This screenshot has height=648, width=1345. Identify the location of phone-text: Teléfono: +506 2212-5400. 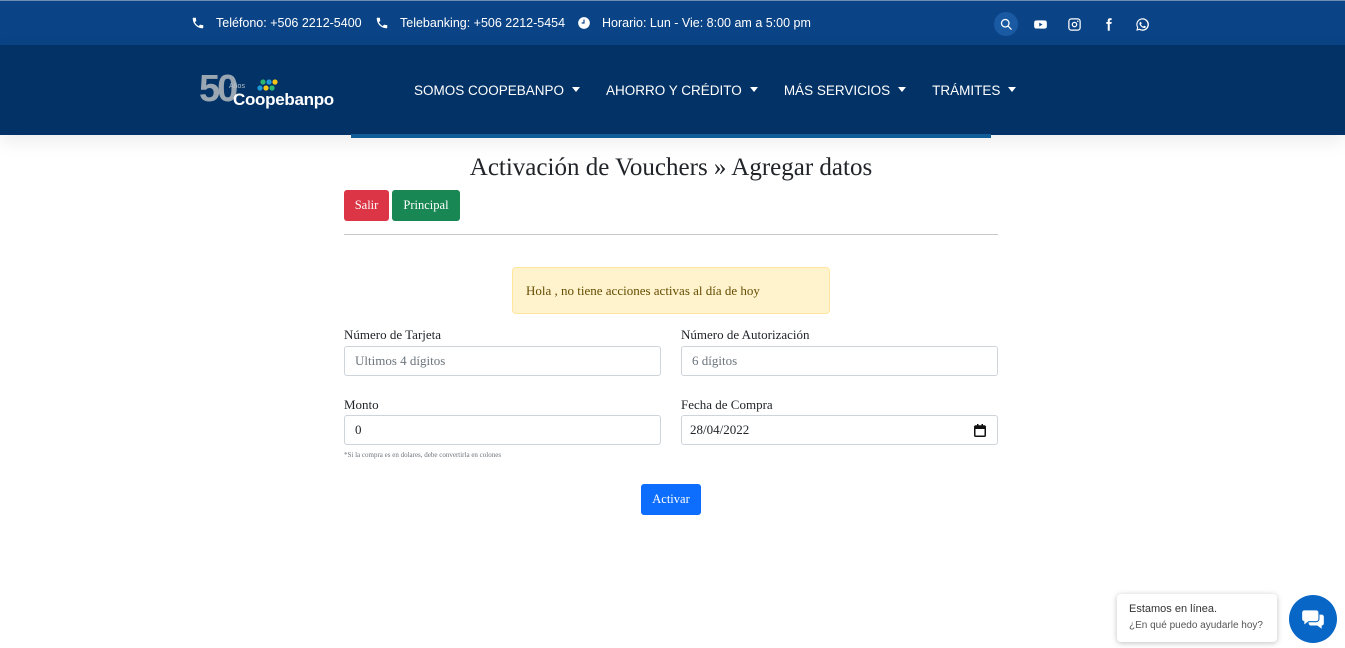
(289, 23).